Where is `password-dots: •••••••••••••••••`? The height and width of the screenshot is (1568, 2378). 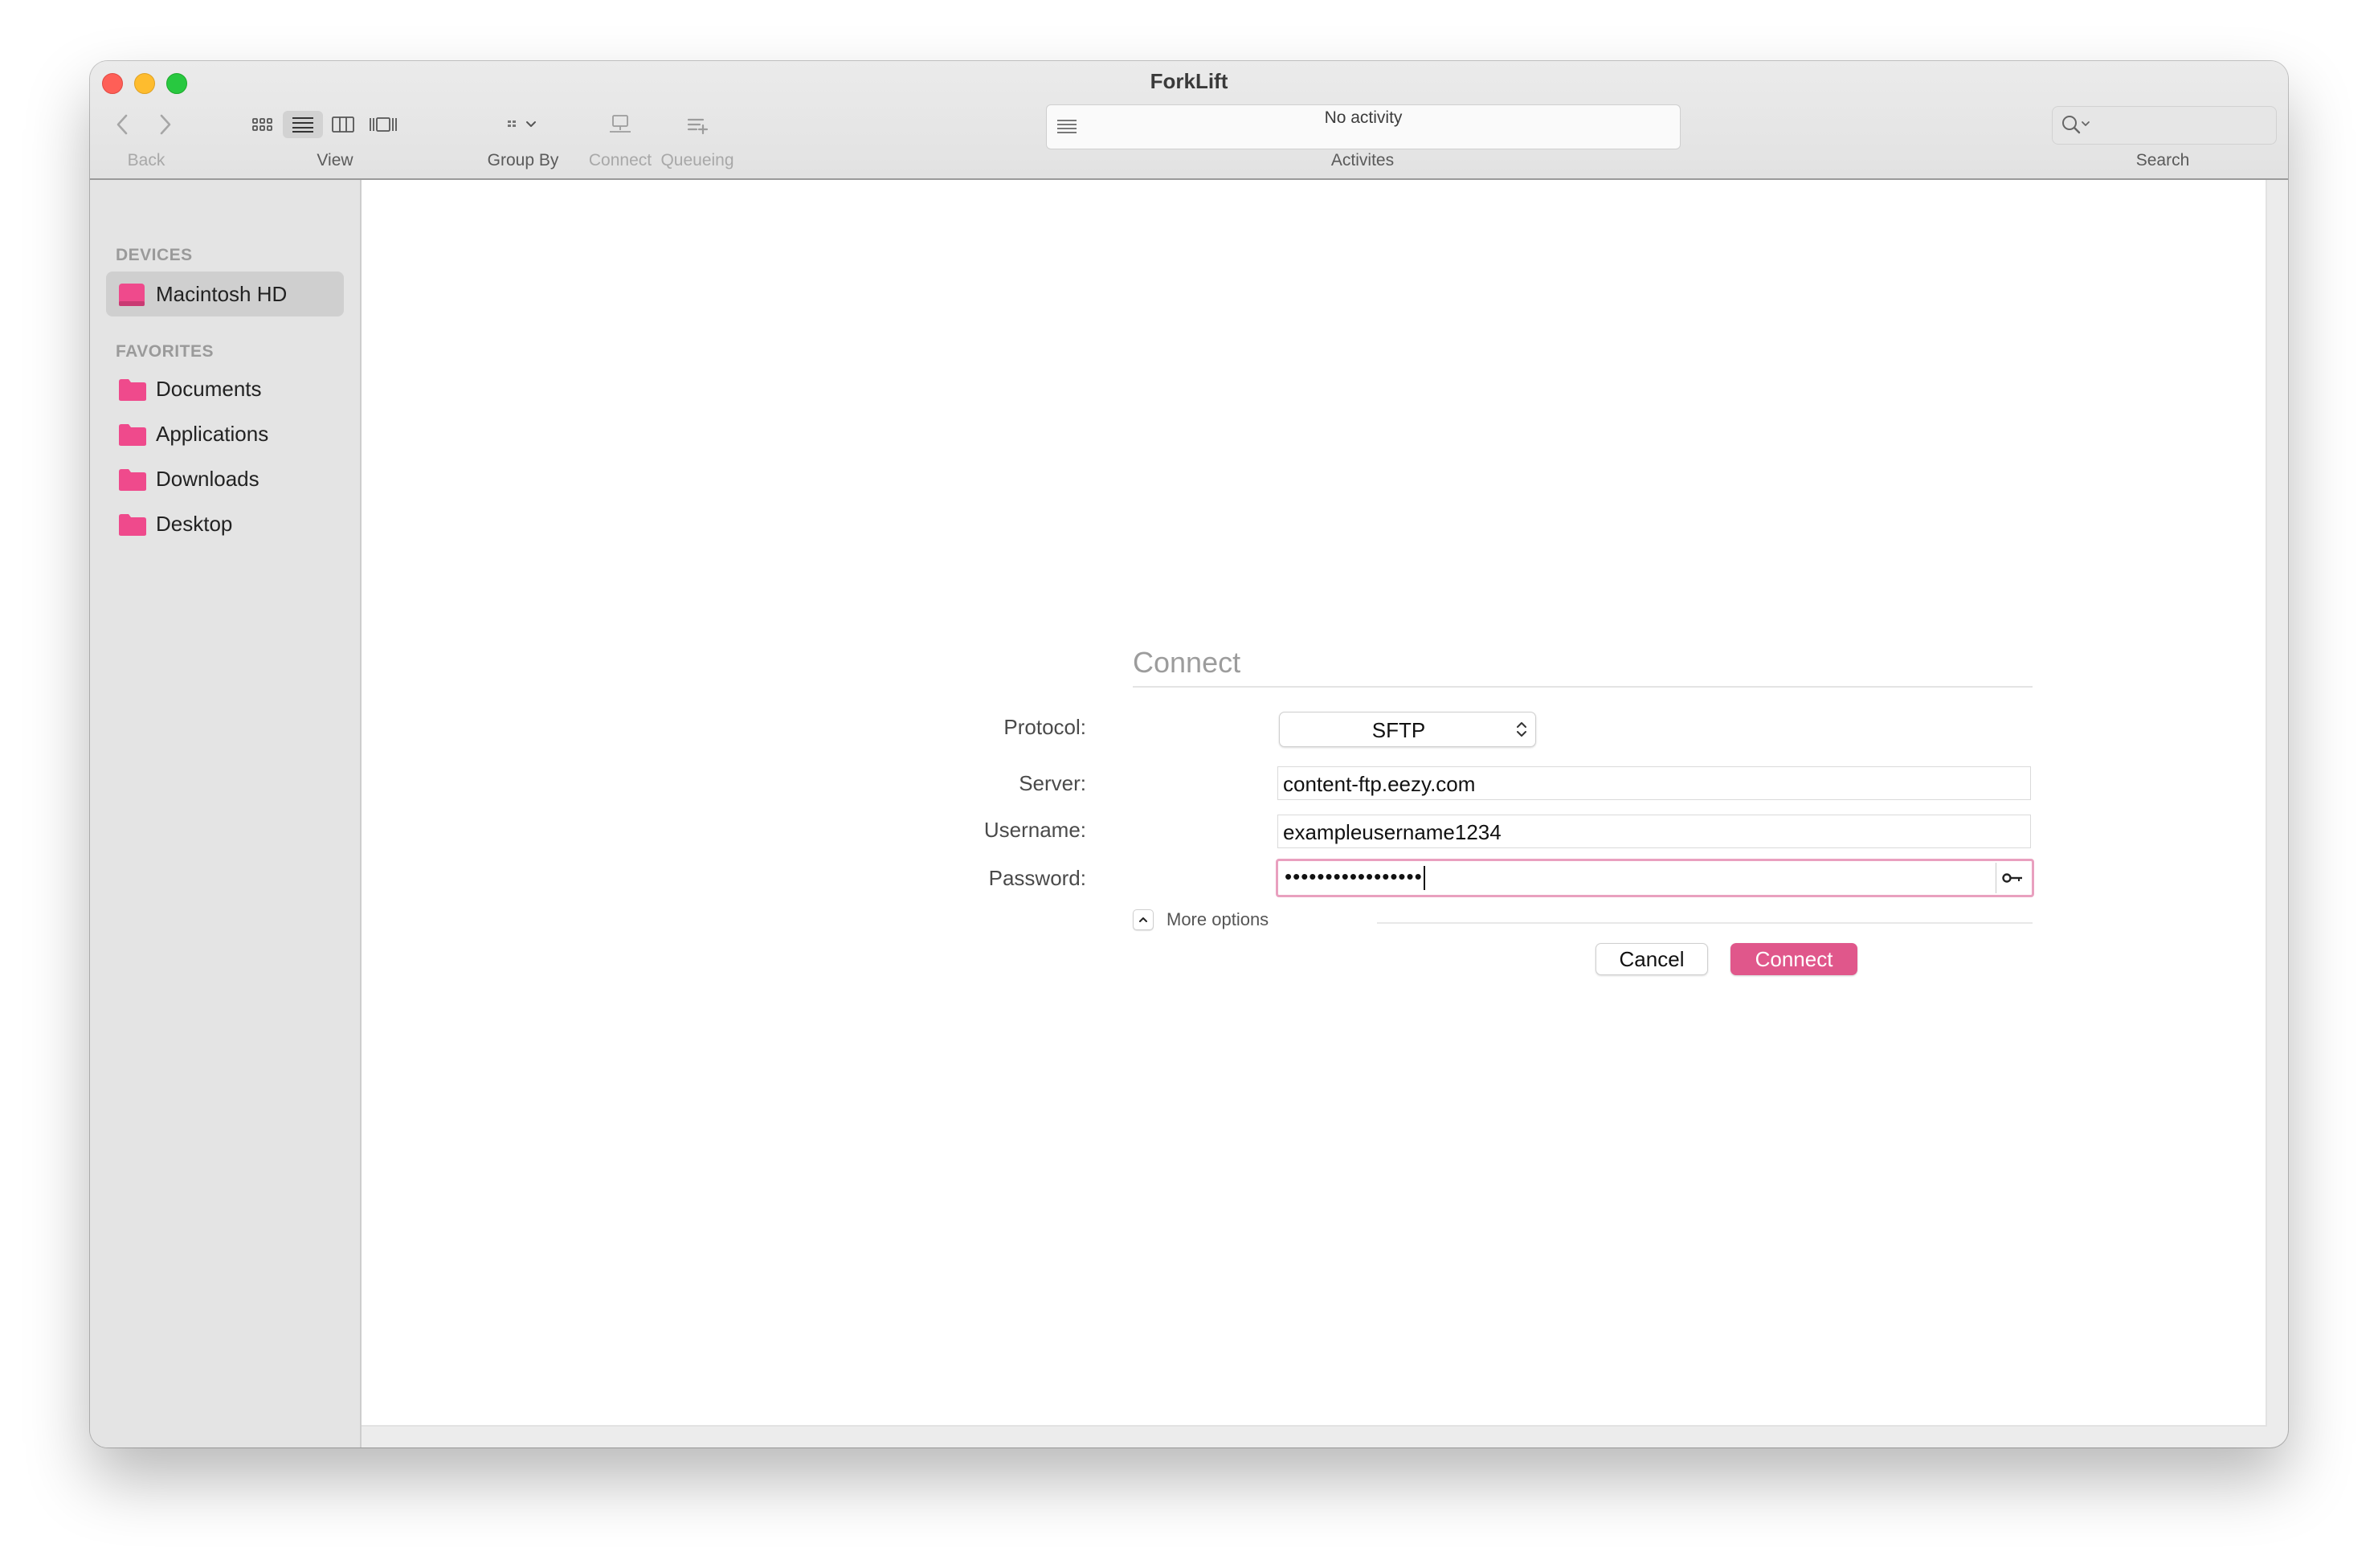
password-dots: ••••••••••••••••• is located at coordinates (1354, 876).